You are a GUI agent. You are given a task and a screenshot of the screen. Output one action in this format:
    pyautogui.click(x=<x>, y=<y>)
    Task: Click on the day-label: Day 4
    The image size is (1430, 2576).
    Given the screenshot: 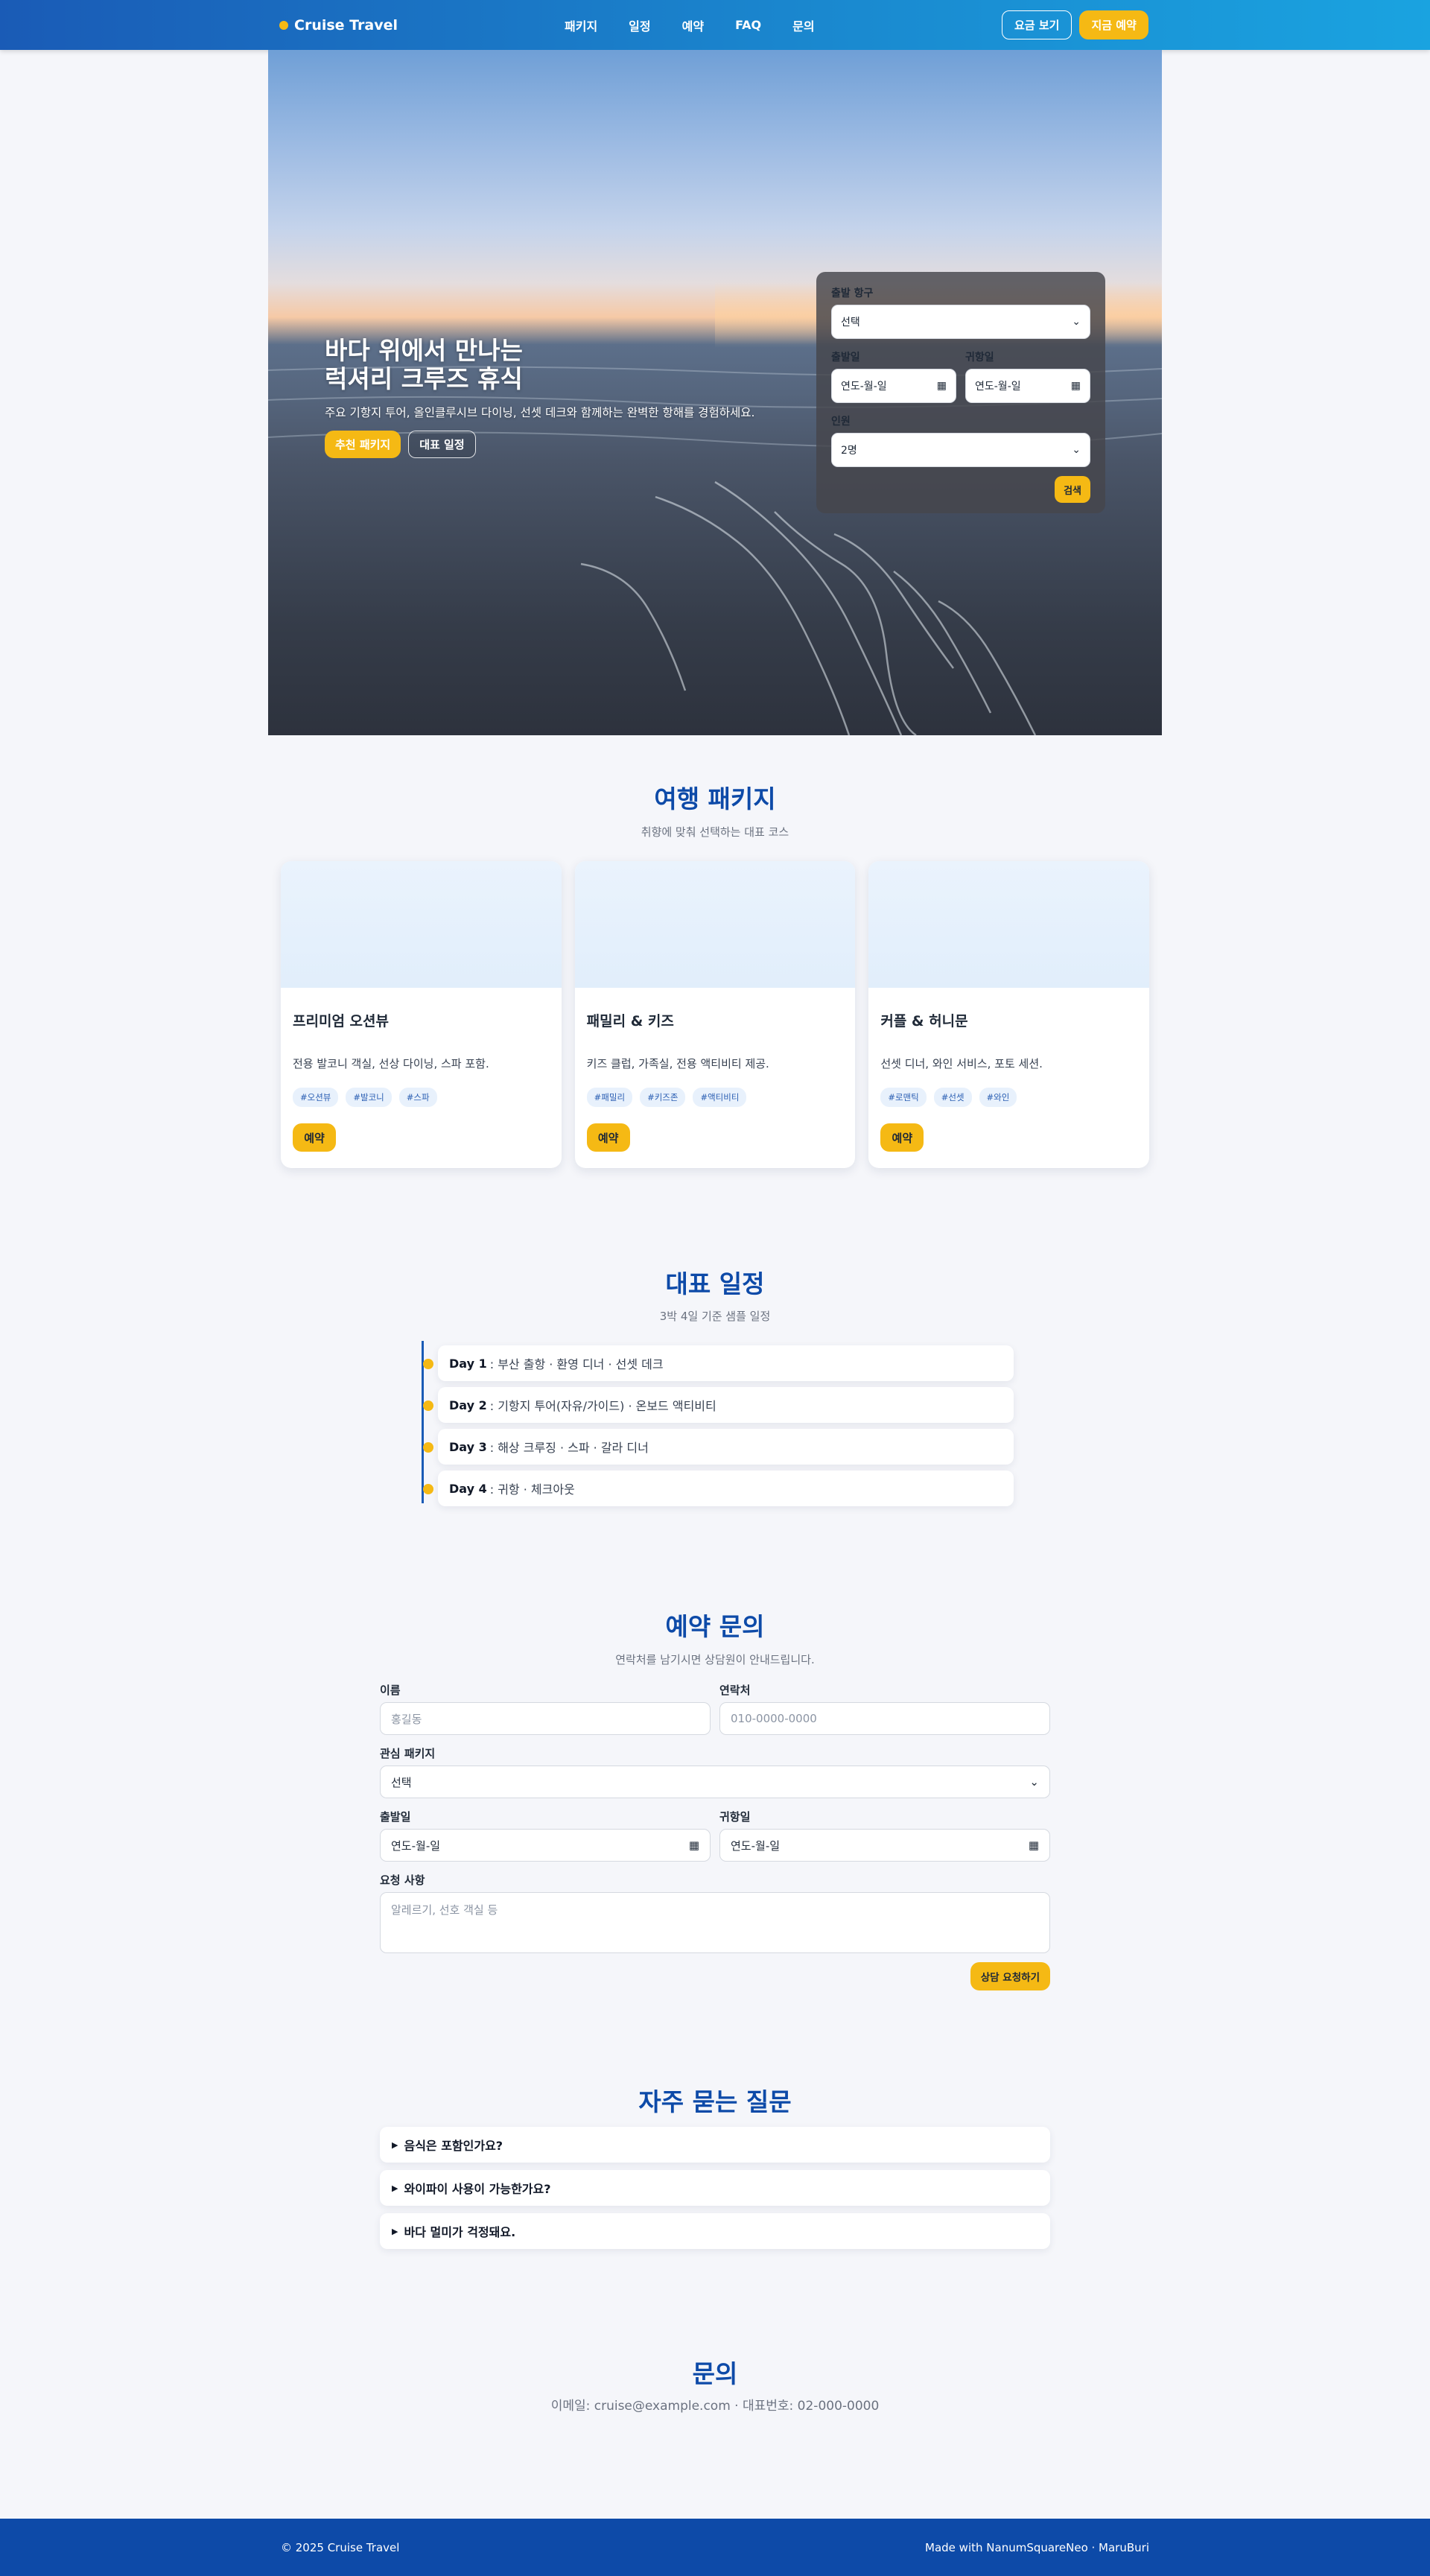 What is the action you would take?
    pyautogui.click(x=468, y=1489)
    